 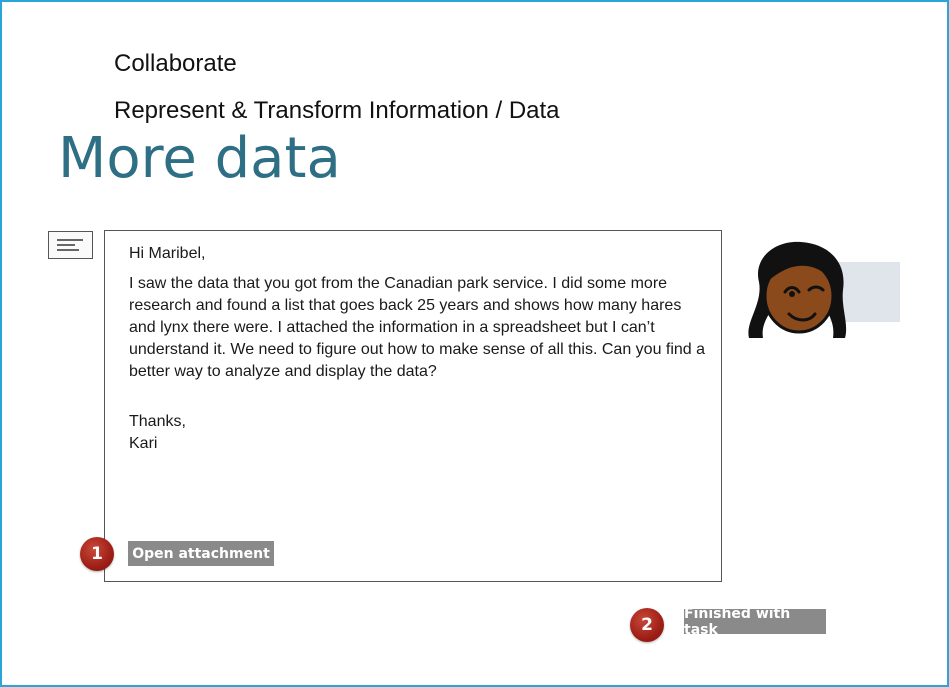 I want to click on step-badge-1: 1, so click(x=97, y=554).